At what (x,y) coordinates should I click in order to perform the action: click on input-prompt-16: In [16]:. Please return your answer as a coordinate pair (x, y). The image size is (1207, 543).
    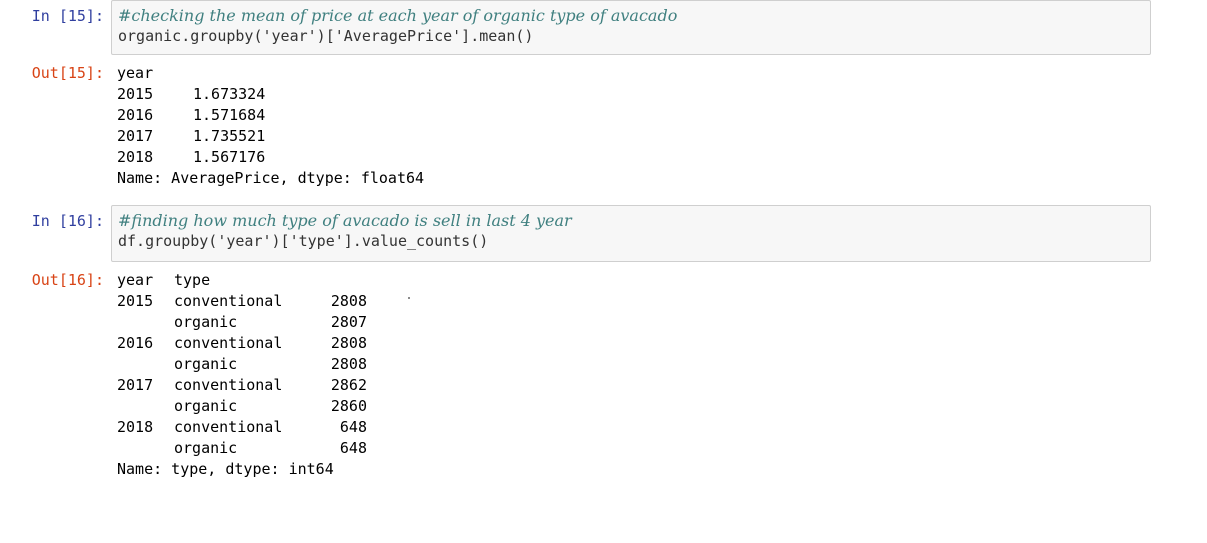
    Looking at the image, I should click on (67, 221).